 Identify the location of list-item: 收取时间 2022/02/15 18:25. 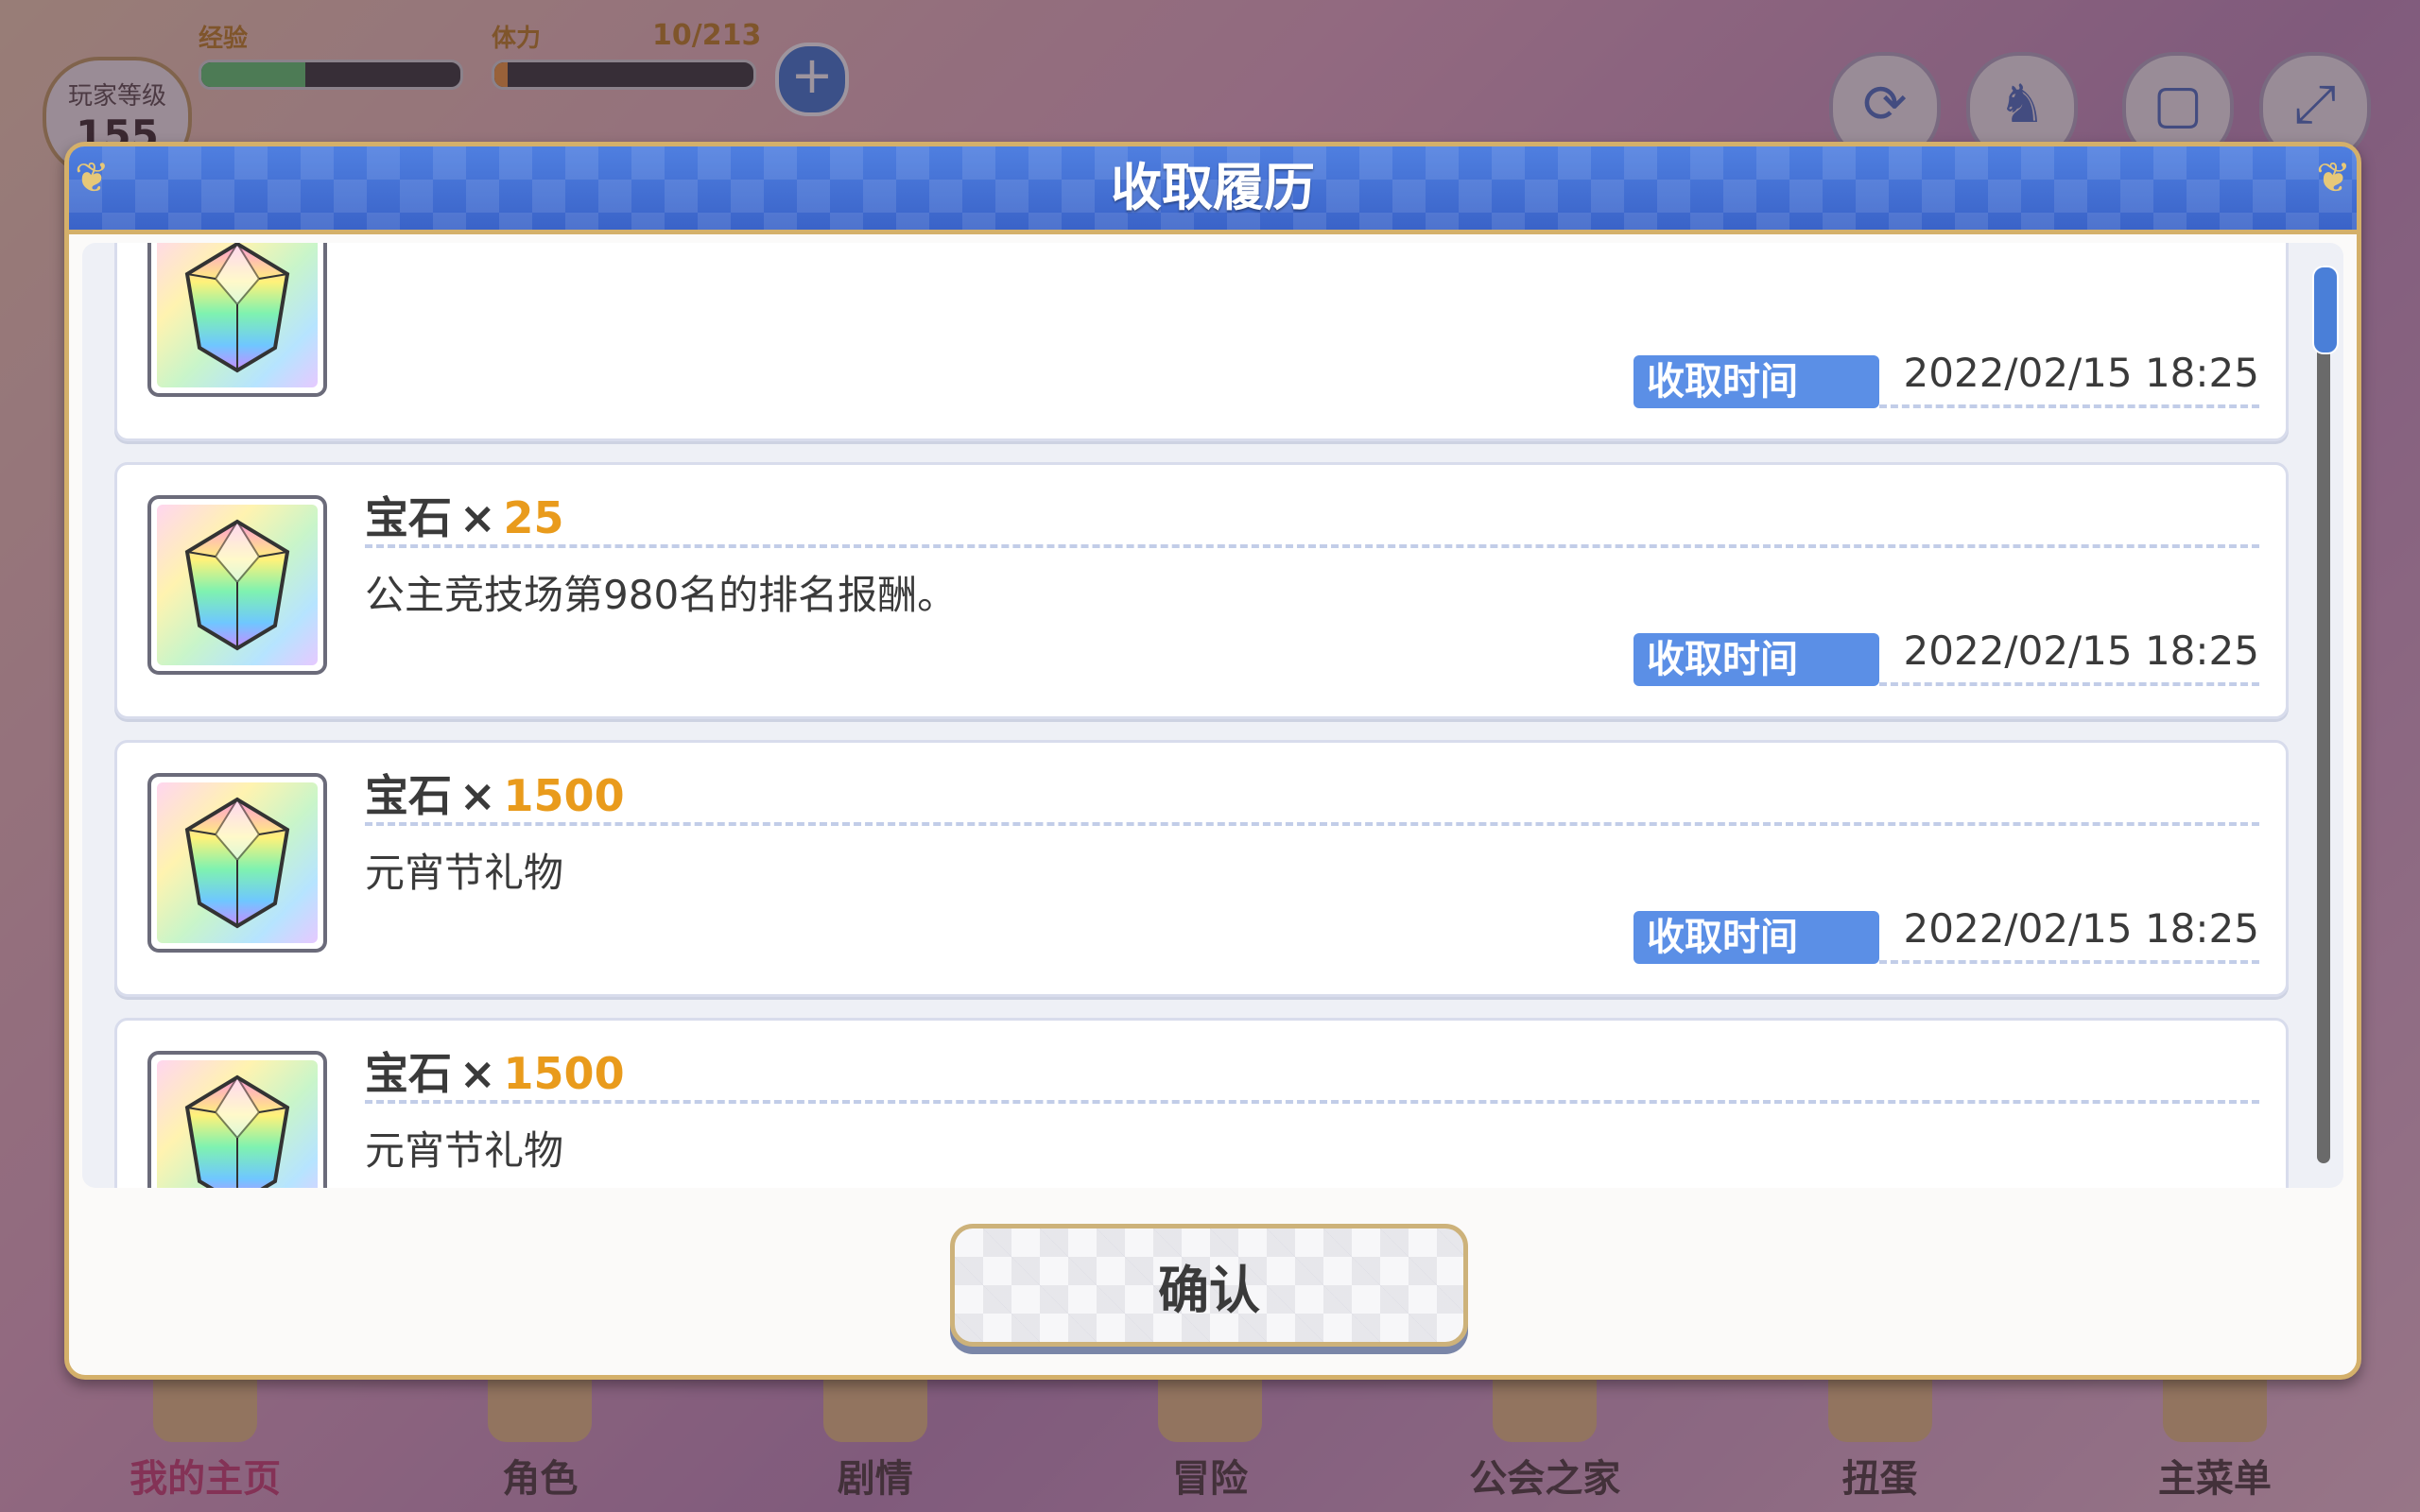
(1201, 342).